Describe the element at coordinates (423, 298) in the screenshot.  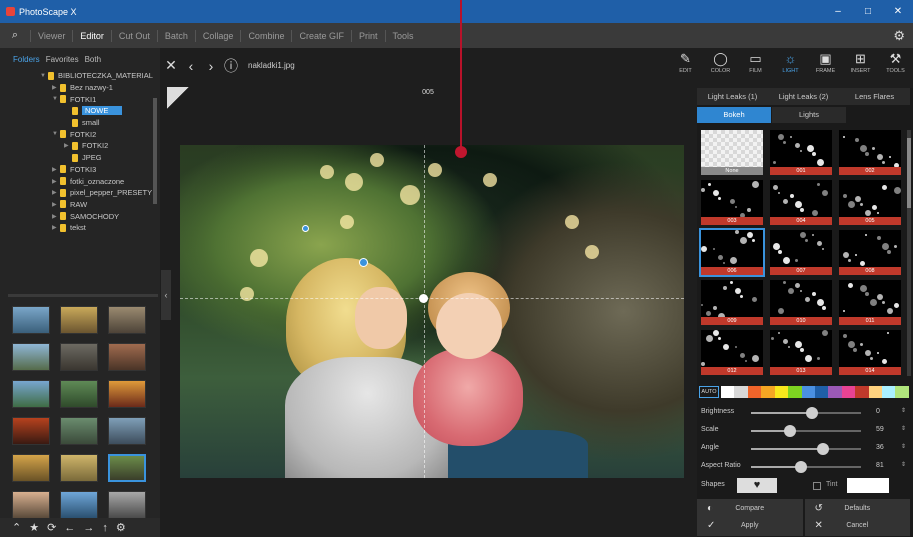
I see `center-handle` at that location.